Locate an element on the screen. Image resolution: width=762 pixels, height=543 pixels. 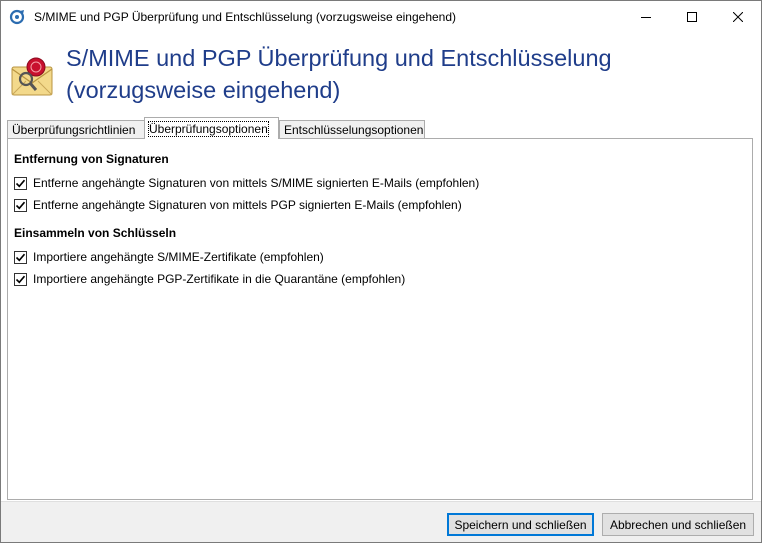
section-title-signatures: Entfernung von Signaturen is located at coordinates (91, 159).